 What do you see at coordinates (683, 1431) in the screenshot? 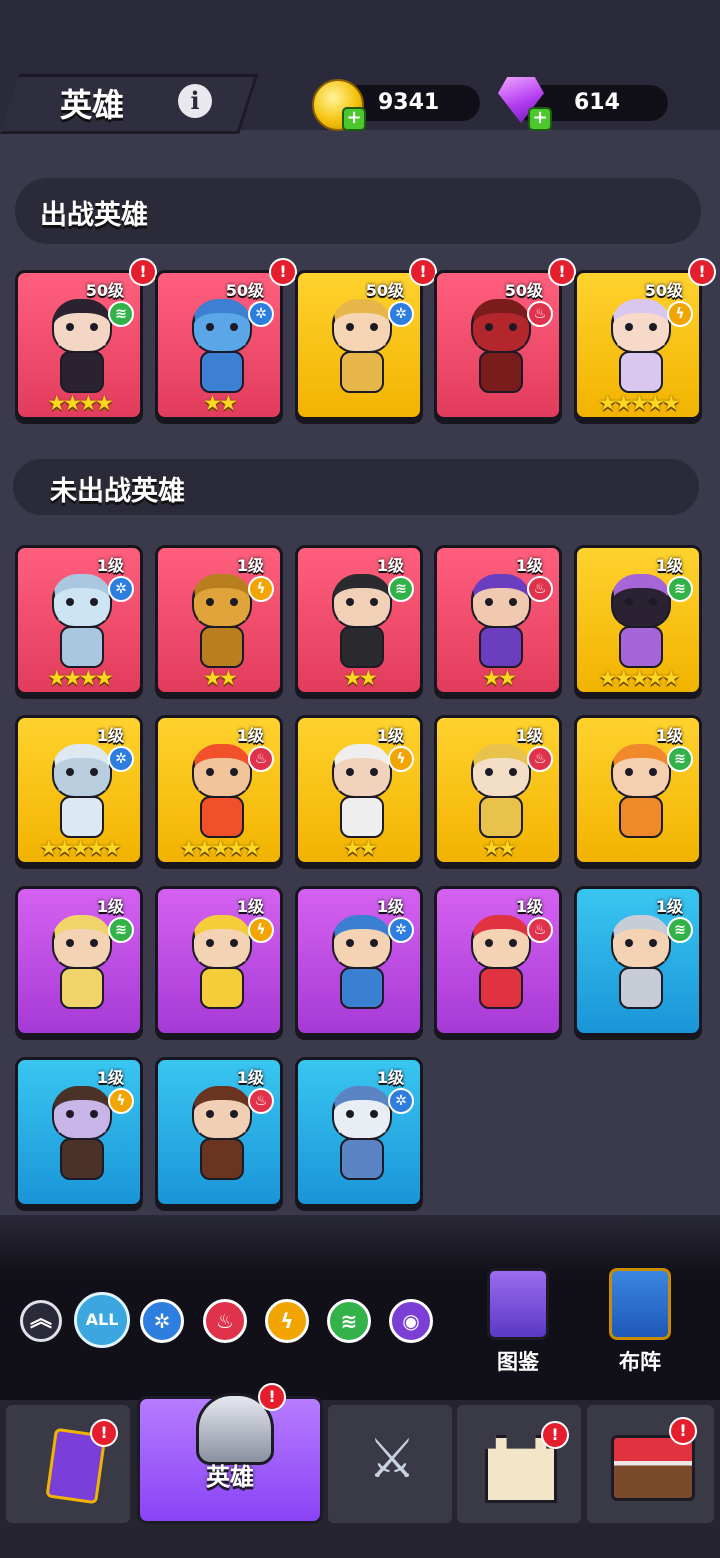
I see `nav-shop-alert: !` at bounding box center [683, 1431].